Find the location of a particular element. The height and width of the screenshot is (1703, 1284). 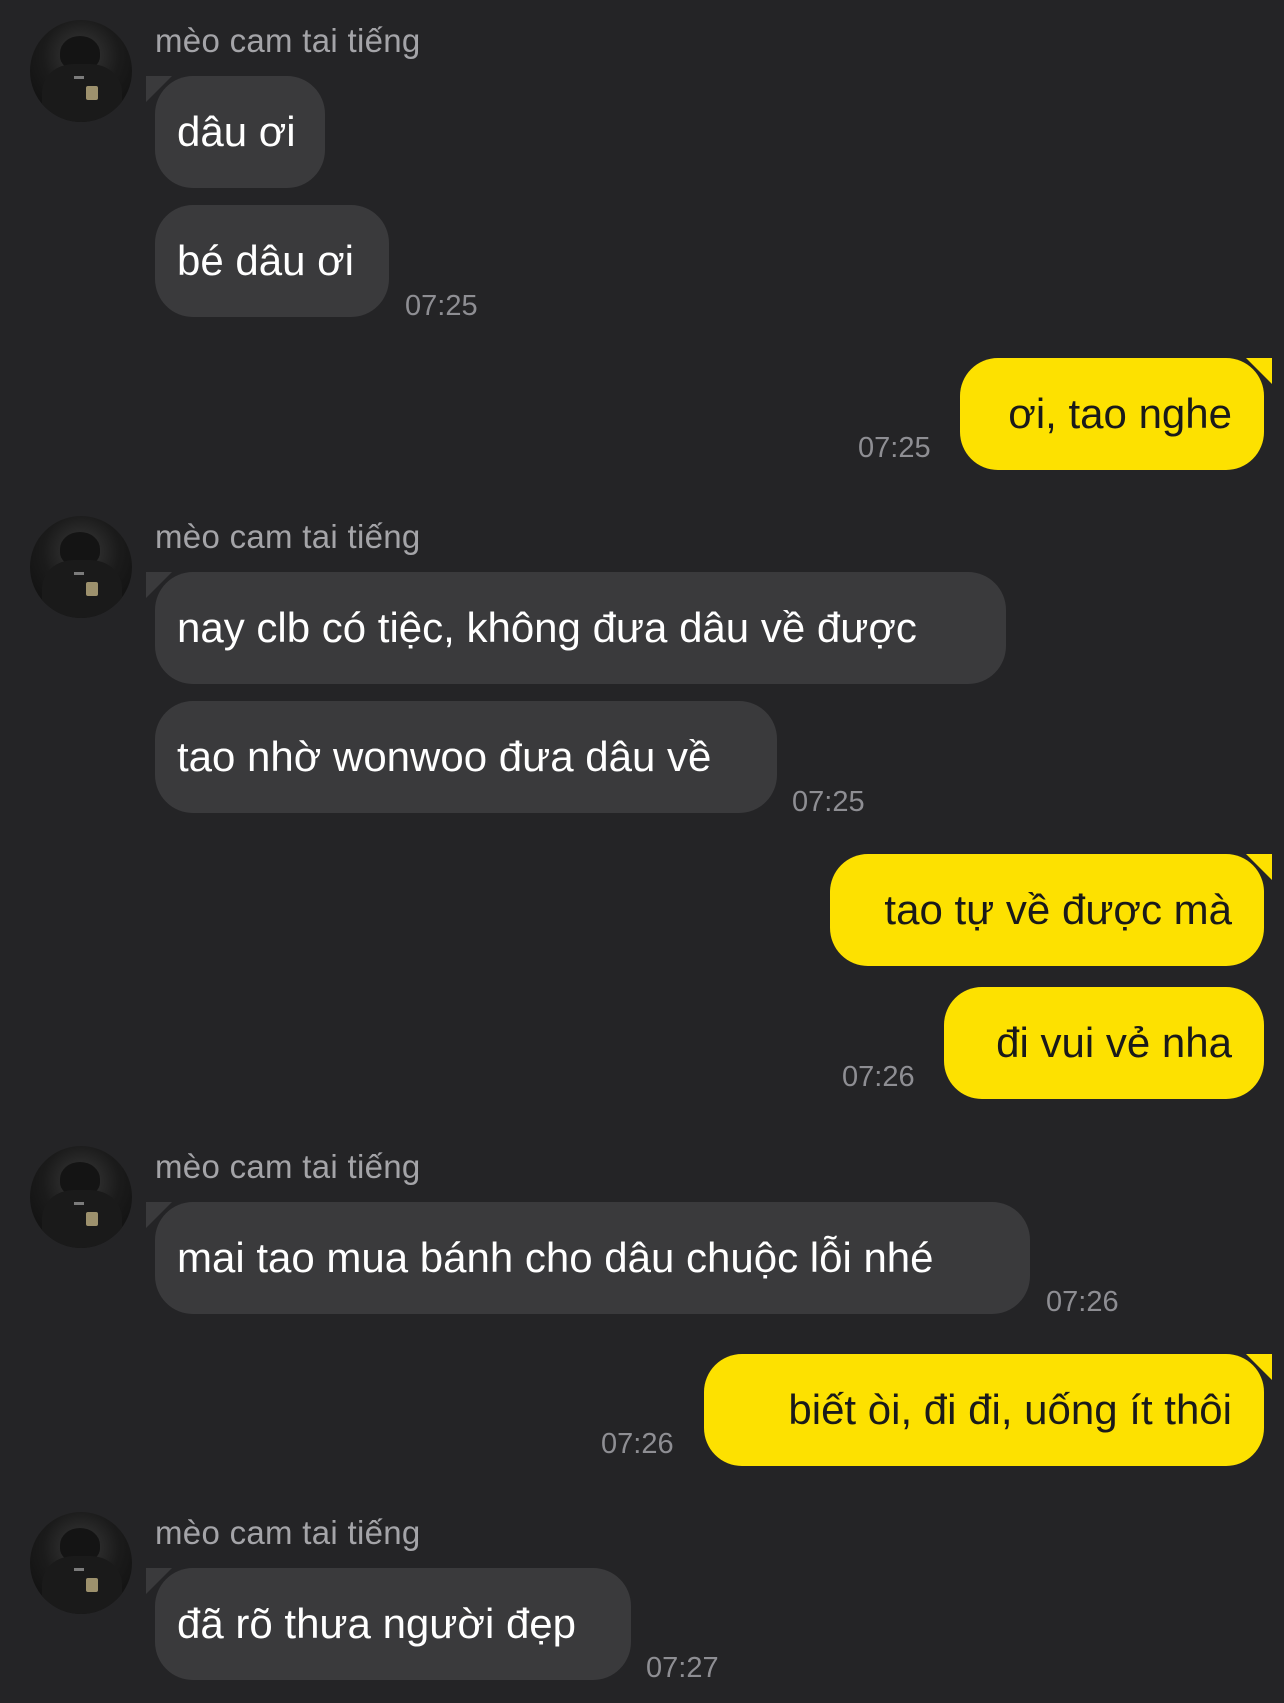

message-bubble-incoming: tao nhờ wonwoo đưa dâu về is located at coordinates (466, 757).